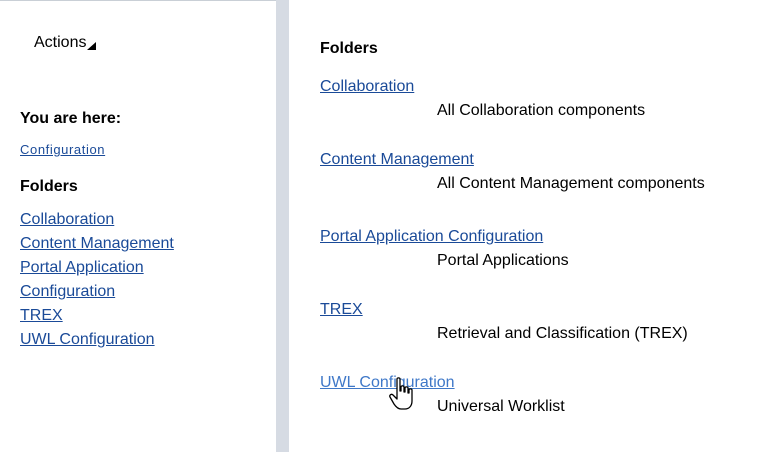  Describe the element at coordinates (282, 226) in the screenshot. I see `pane-divider` at that location.